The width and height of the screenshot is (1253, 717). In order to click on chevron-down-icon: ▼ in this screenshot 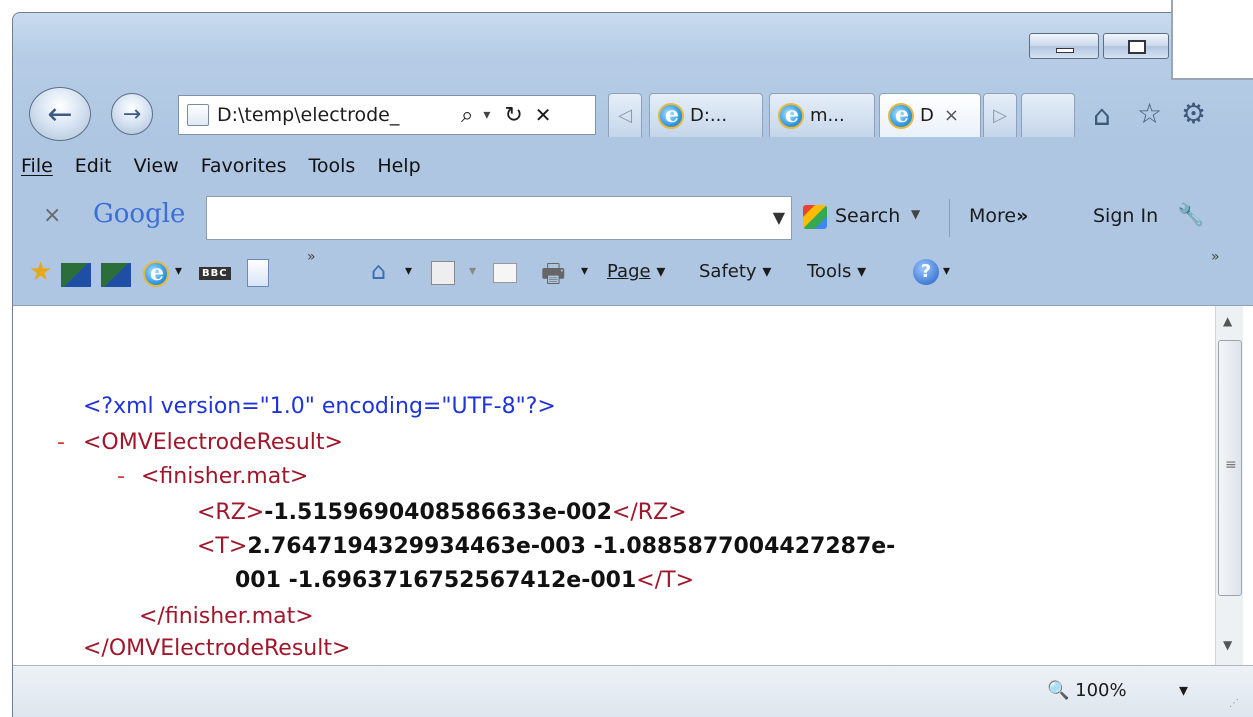, I will do `click(779, 217)`.